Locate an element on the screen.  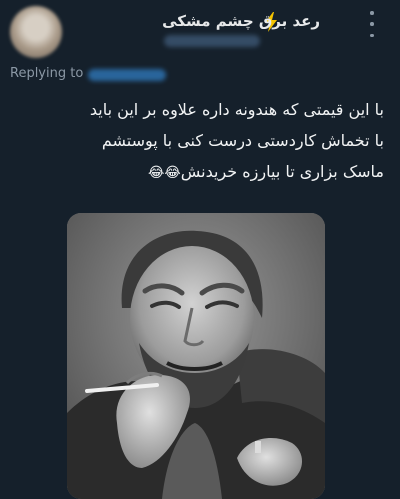
replying-to-label: Replying to is located at coordinates (47, 73).